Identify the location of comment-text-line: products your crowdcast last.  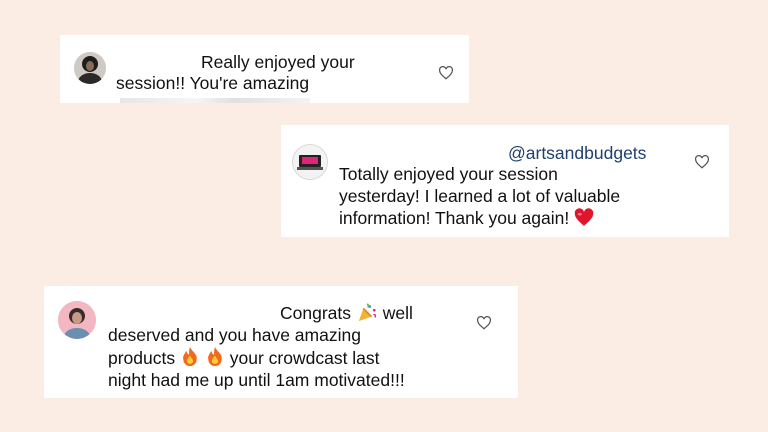
(244, 357).